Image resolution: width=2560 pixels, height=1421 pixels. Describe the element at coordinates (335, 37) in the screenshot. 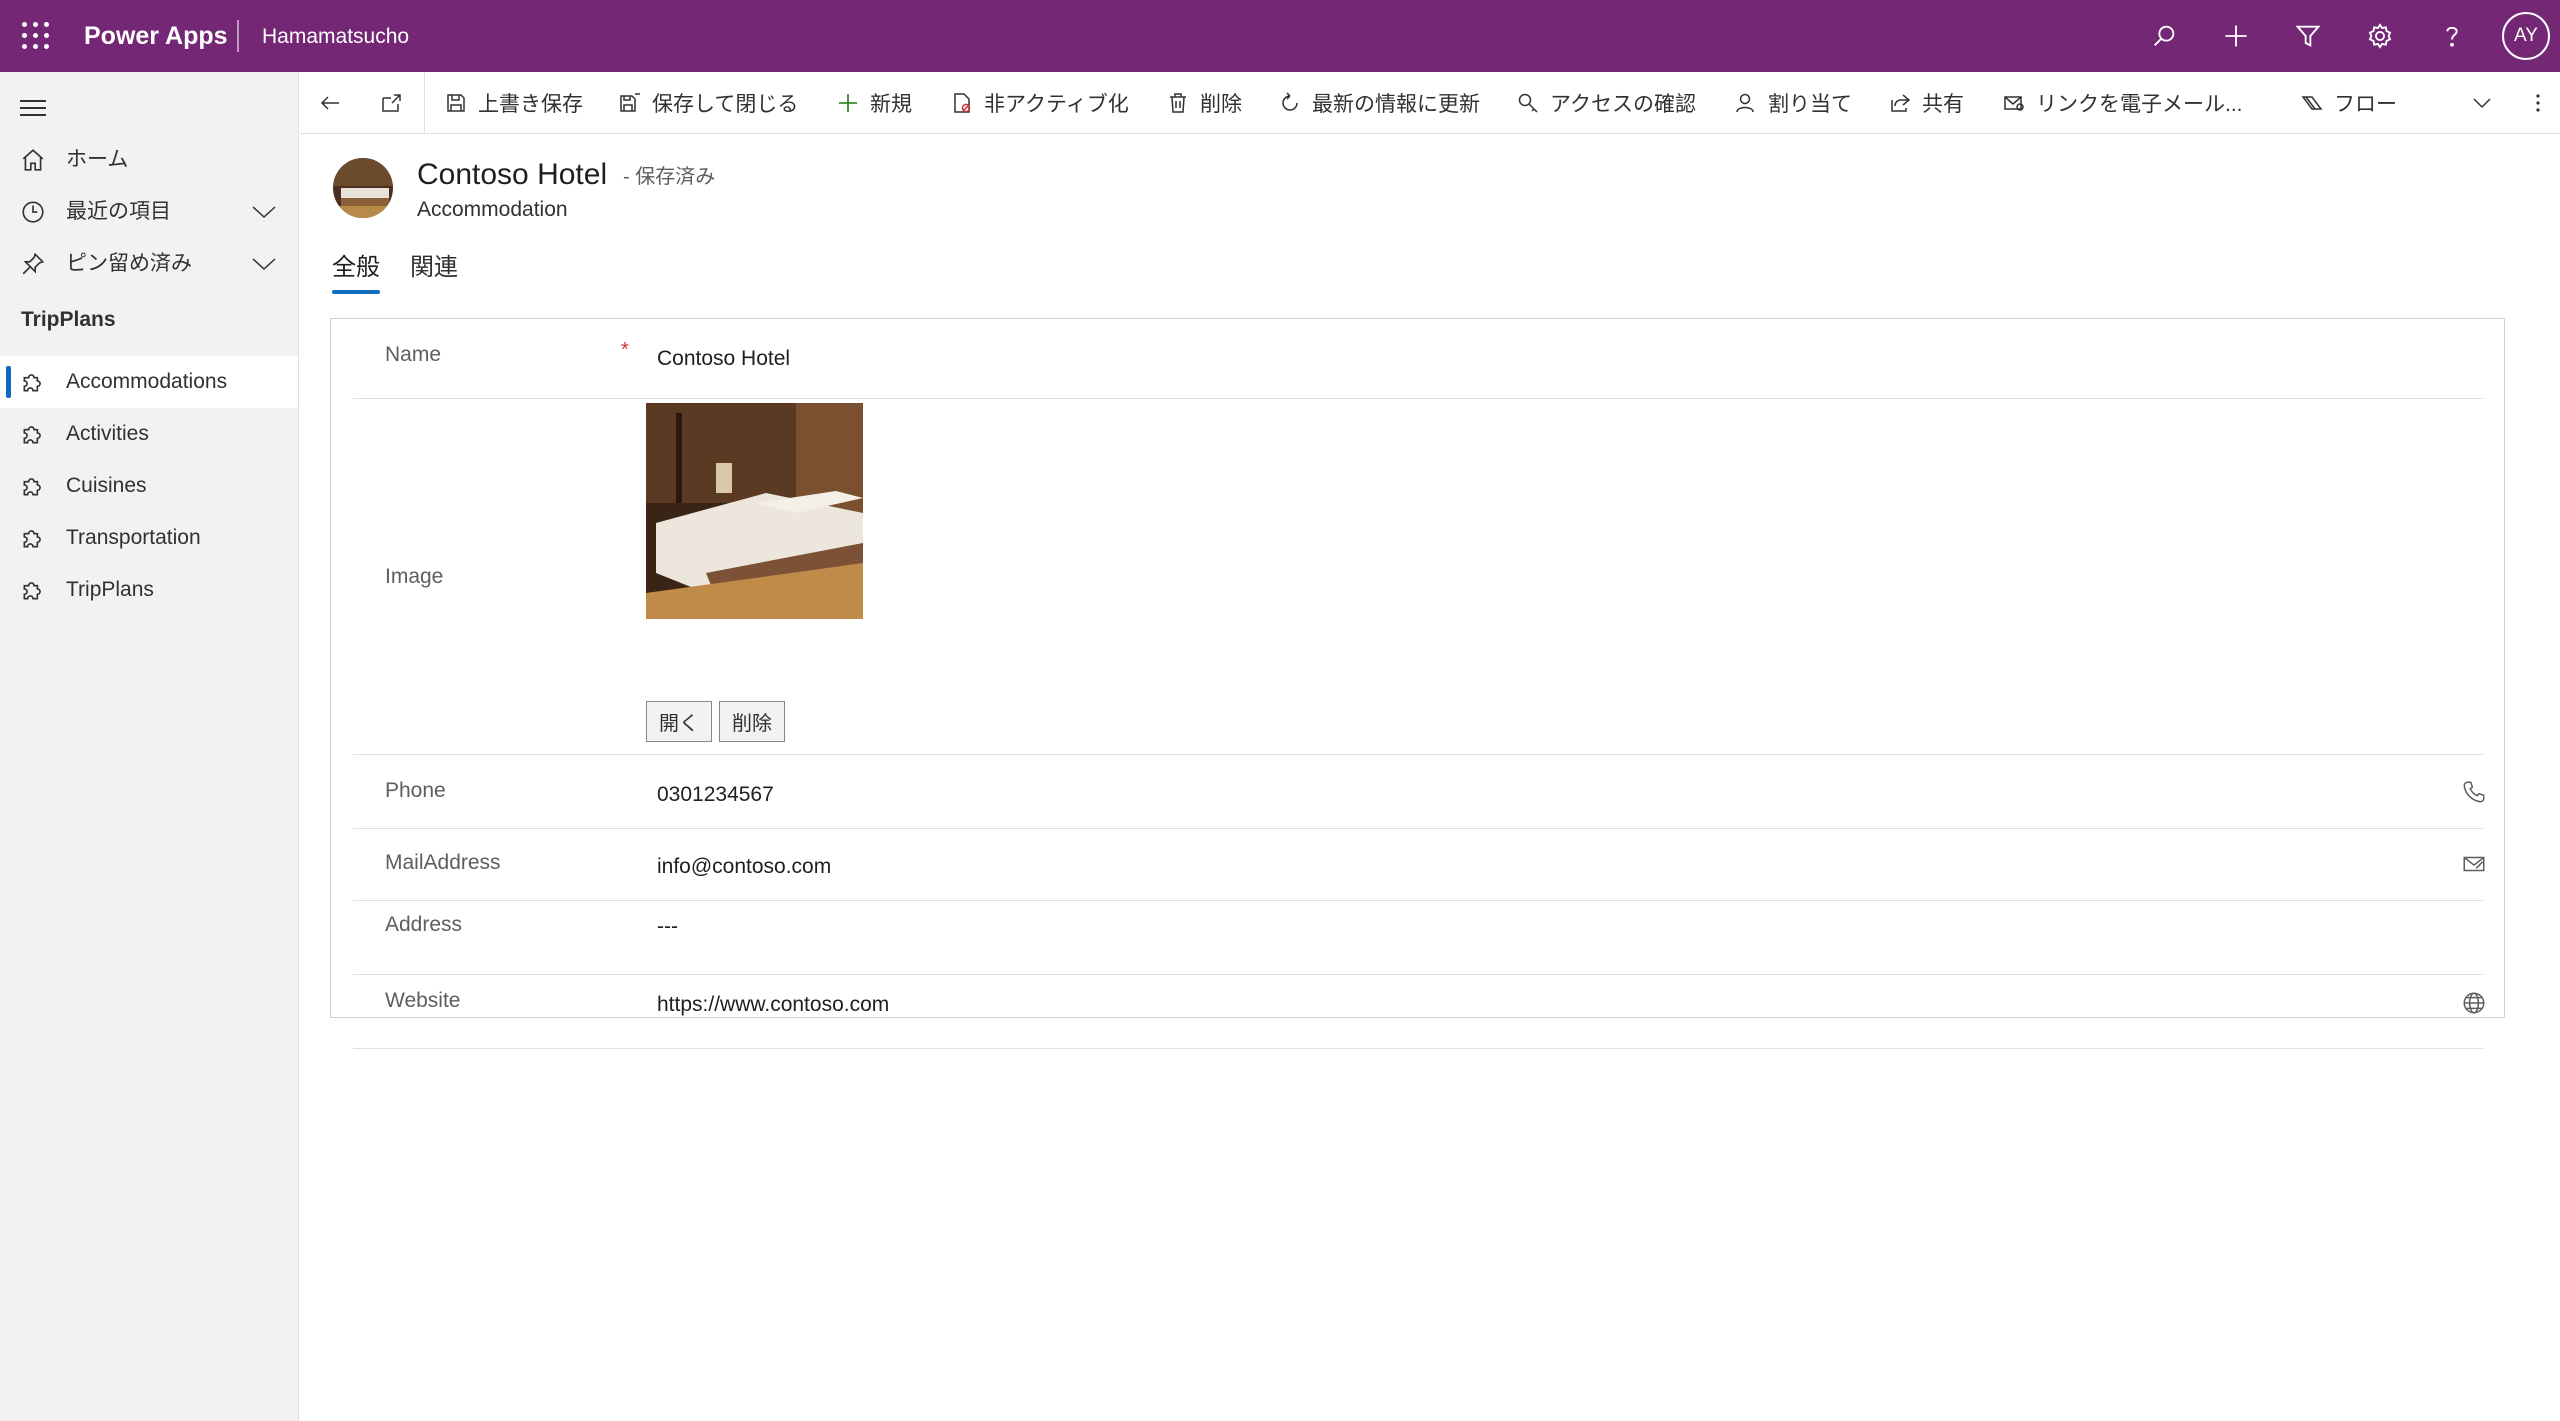

I see `environment-name: Hamamatsucho` at that location.